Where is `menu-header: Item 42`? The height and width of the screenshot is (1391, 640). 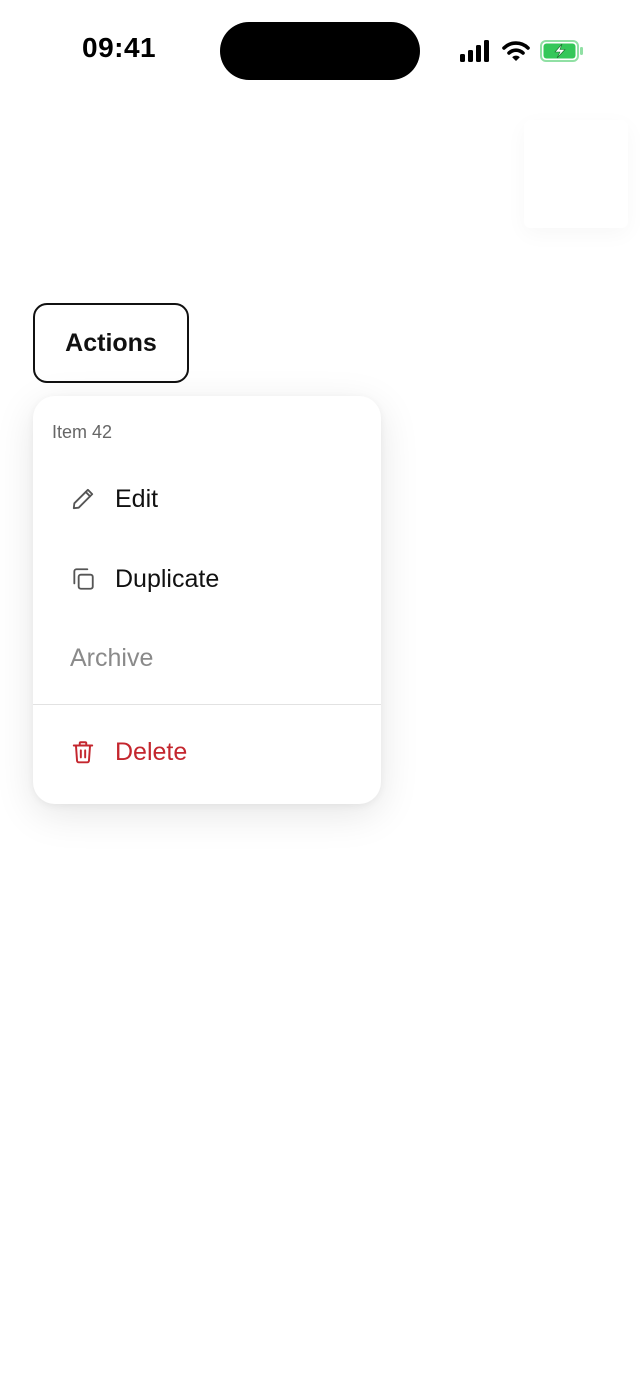 menu-header: Item 42 is located at coordinates (82, 432).